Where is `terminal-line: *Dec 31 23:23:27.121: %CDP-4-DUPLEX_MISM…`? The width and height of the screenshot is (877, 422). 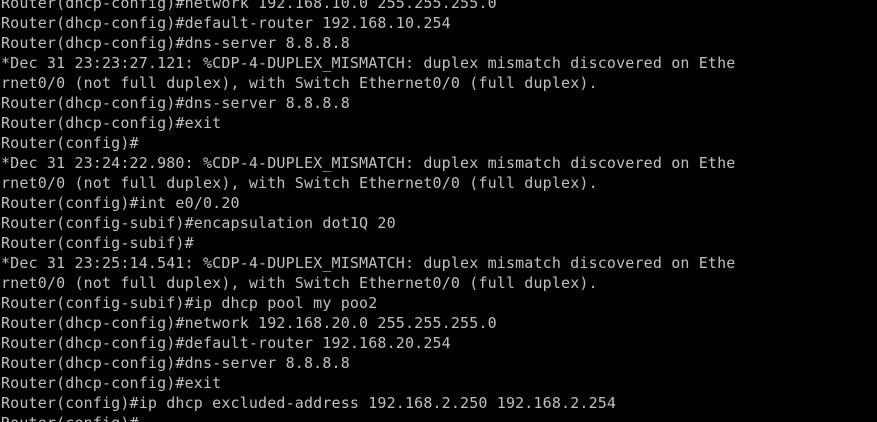 terminal-line: *Dec 31 23:23:27.121: %CDP-4-DUPLEX_MISM… is located at coordinates (368, 63).